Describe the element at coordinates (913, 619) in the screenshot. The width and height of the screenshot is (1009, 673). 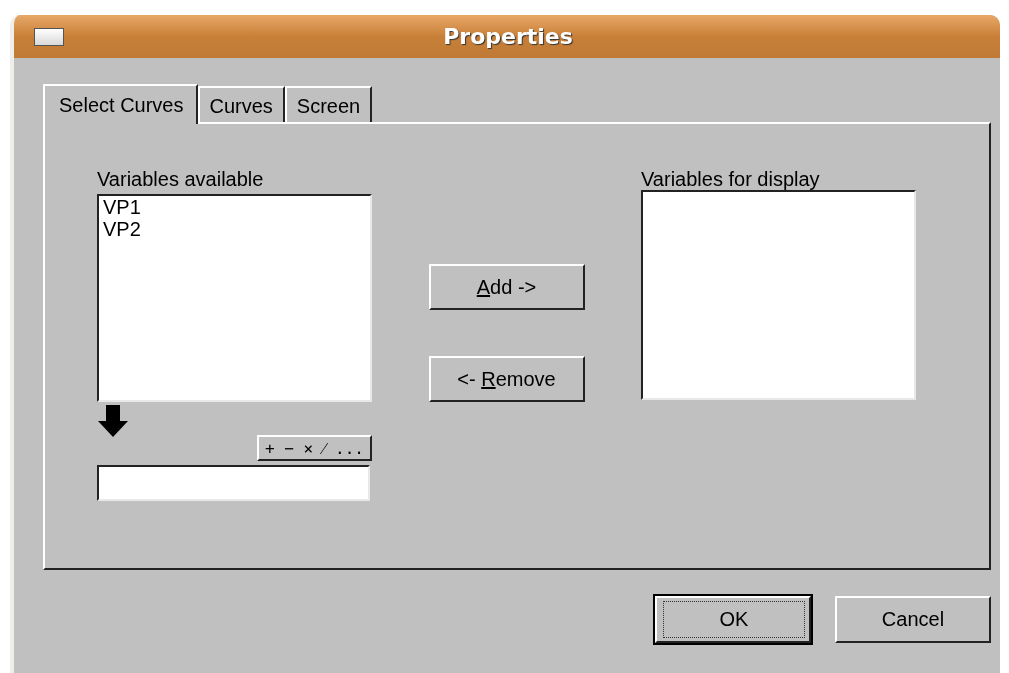
I see `dialog-button: Cancel` at that location.